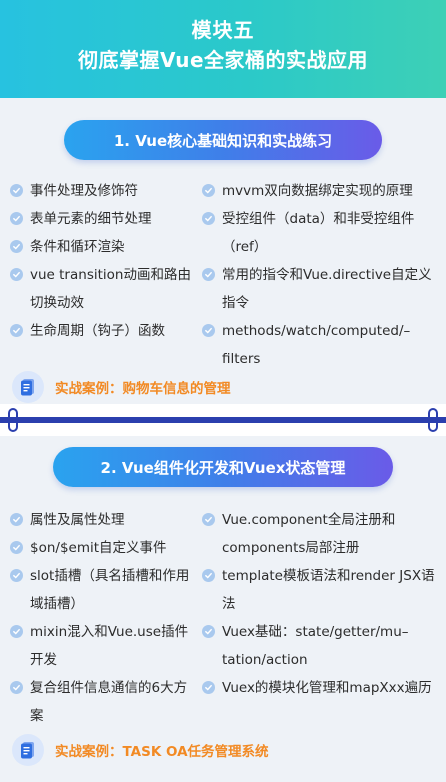 This screenshot has height=782, width=446. Describe the element at coordinates (223, 420) in the screenshot. I see `section-divider` at that location.